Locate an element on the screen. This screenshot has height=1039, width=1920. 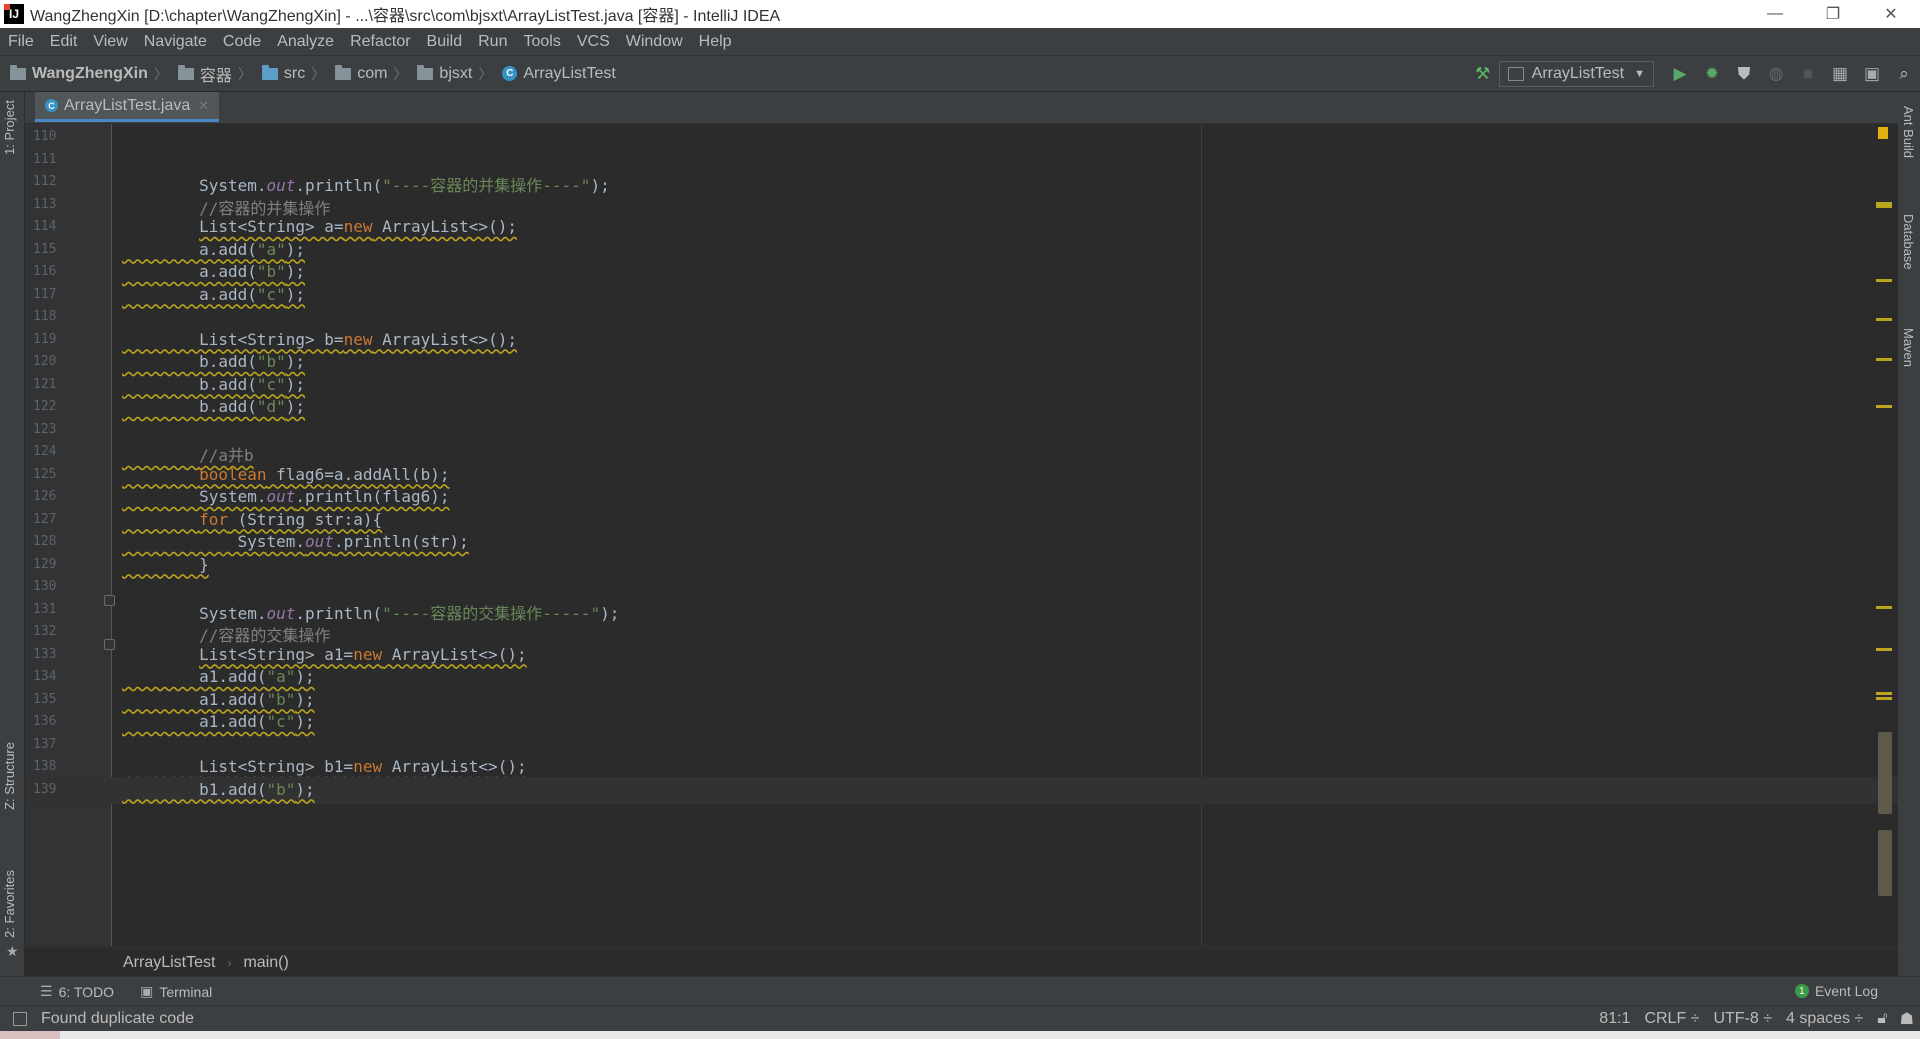
run-icon: ▶ is located at coordinates (1680, 74).